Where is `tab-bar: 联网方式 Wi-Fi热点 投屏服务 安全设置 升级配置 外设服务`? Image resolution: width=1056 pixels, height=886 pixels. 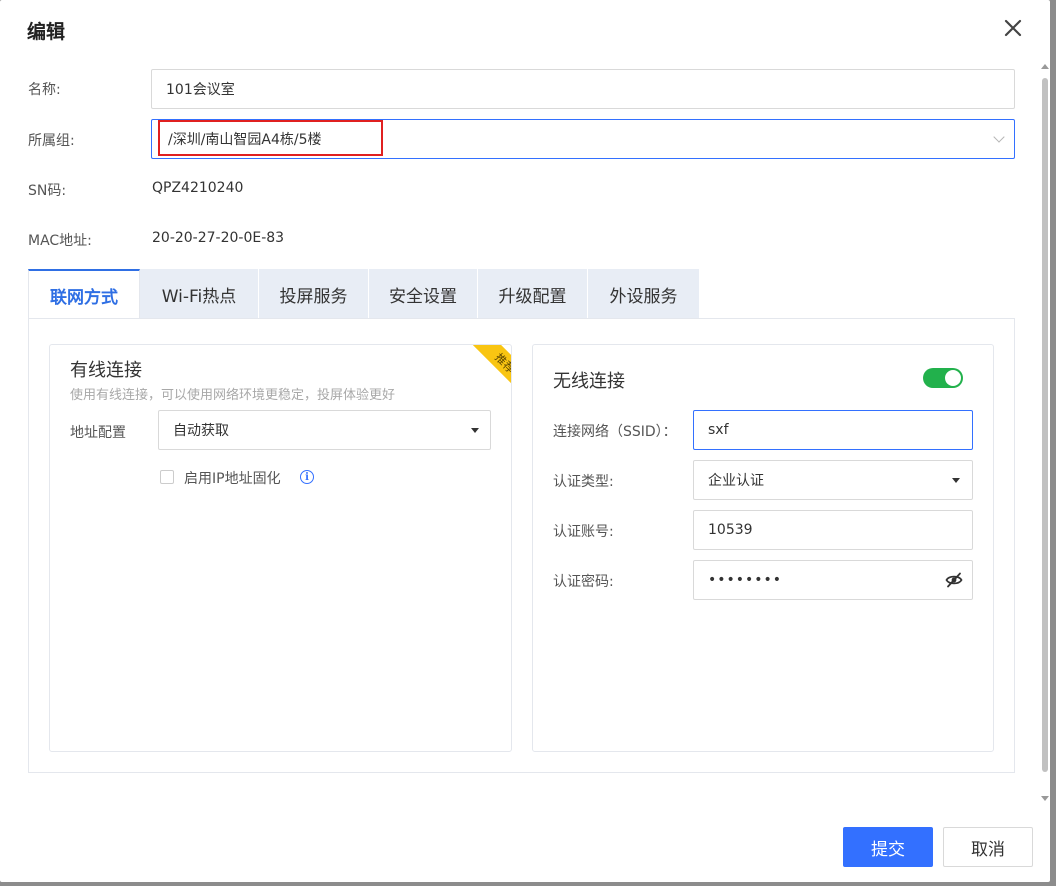
tab-bar: 联网方式 Wi-Fi热点 投屏服务 安全设置 升级配置 外设服务 is located at coordinates (363, 294).